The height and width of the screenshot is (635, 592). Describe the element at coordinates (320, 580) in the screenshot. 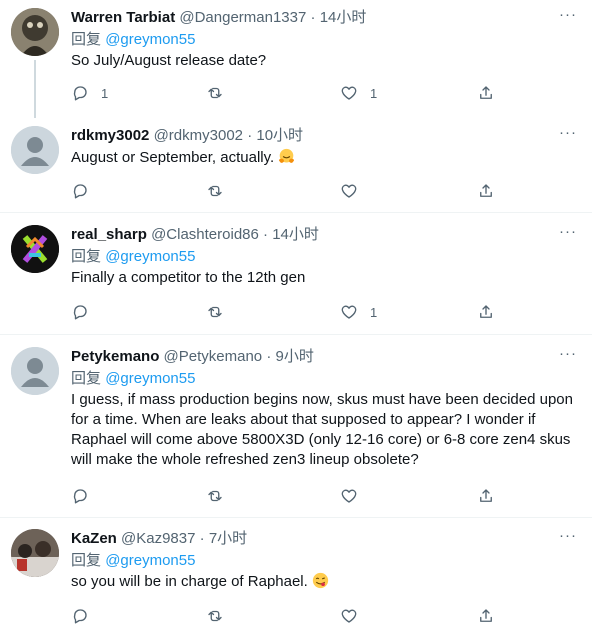

I see `face-savoring-food-emoji-icon` at that location.